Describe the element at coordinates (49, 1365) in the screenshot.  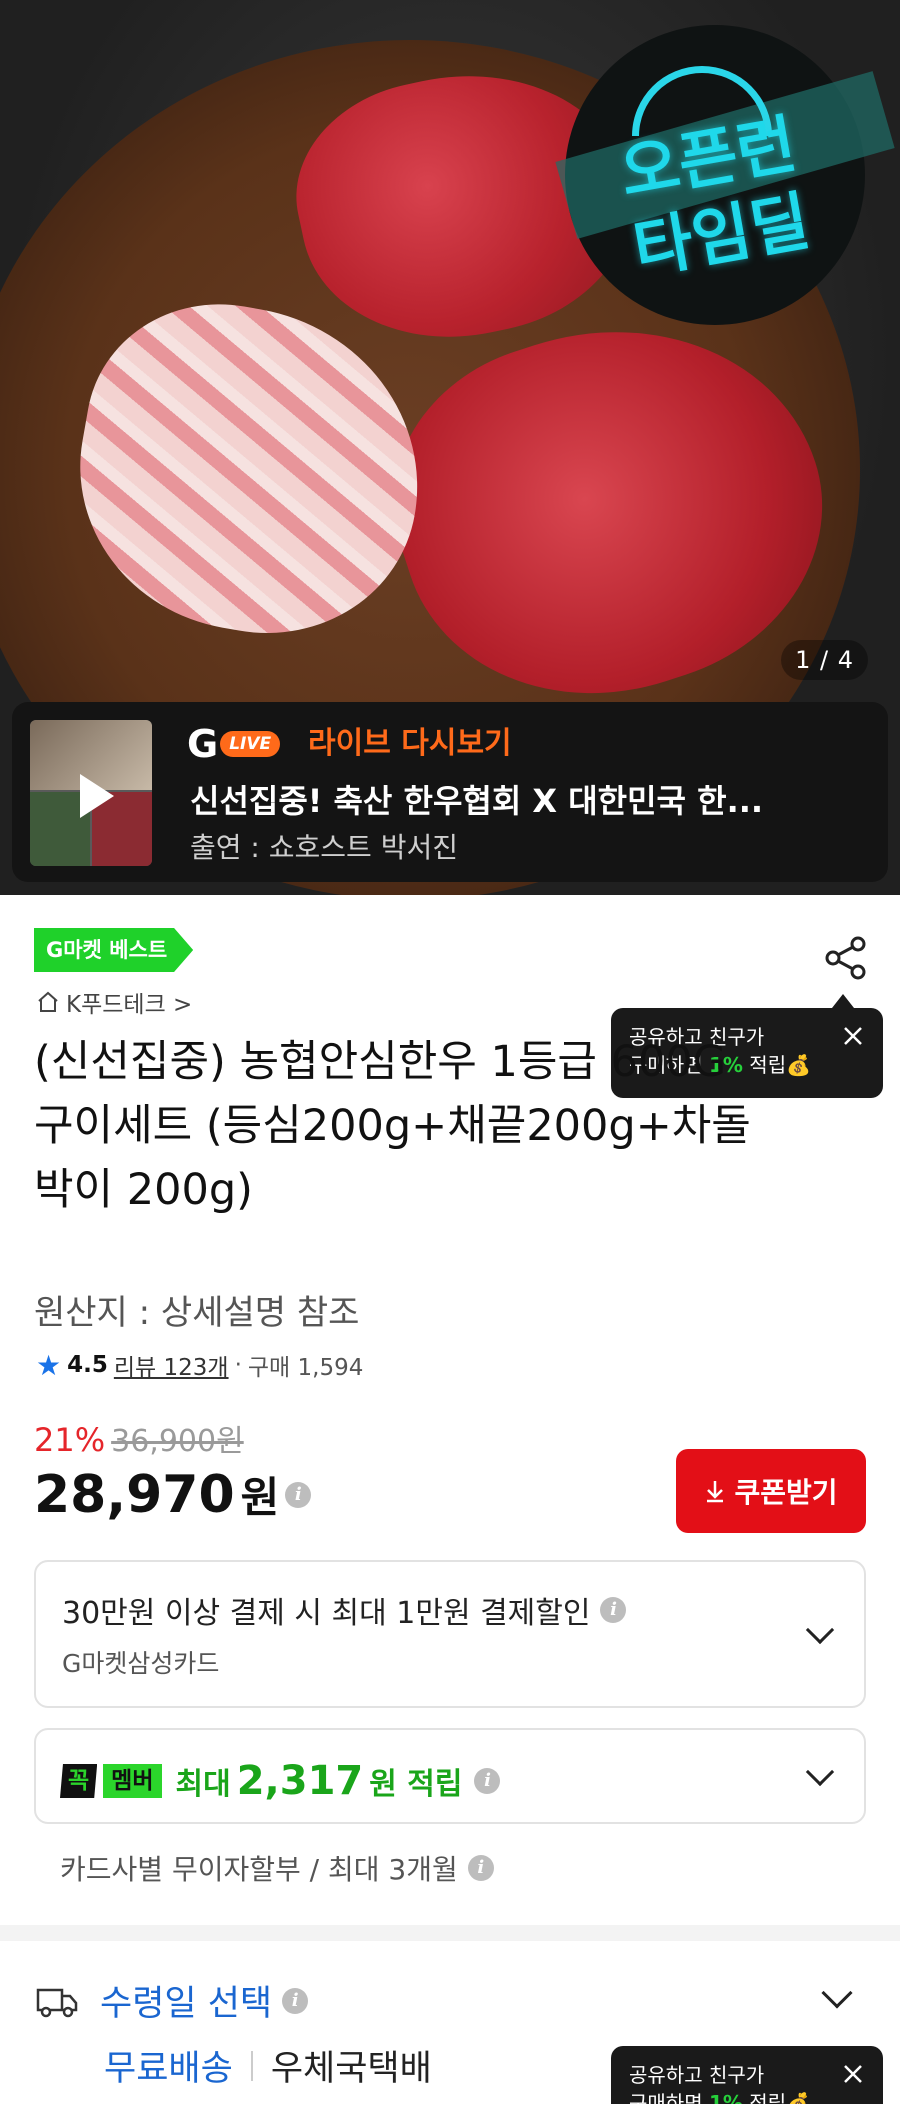
I see `star-icon: ★` at that location.